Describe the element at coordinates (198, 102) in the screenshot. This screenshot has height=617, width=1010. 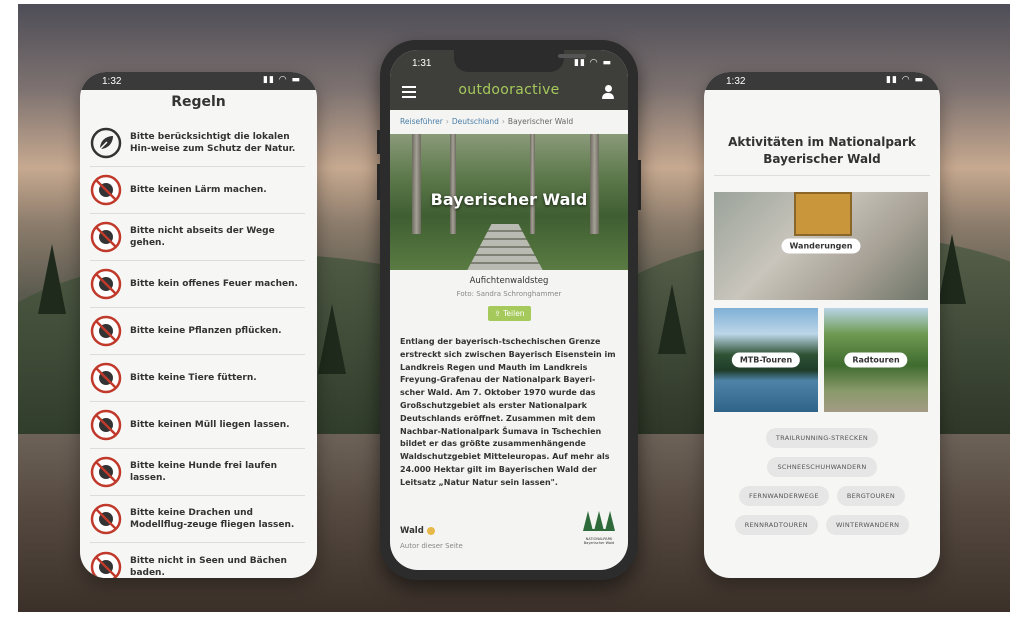
I see `page-title: Regeln` at that location.